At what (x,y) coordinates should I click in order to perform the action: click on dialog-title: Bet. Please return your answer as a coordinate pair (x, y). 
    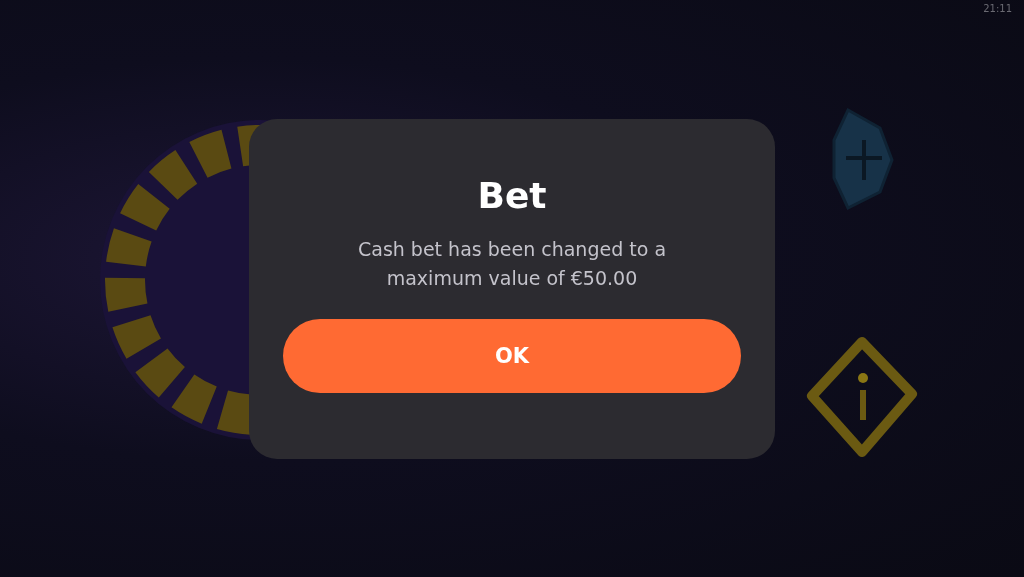
    Looking at the image, I should click on (512, 196).